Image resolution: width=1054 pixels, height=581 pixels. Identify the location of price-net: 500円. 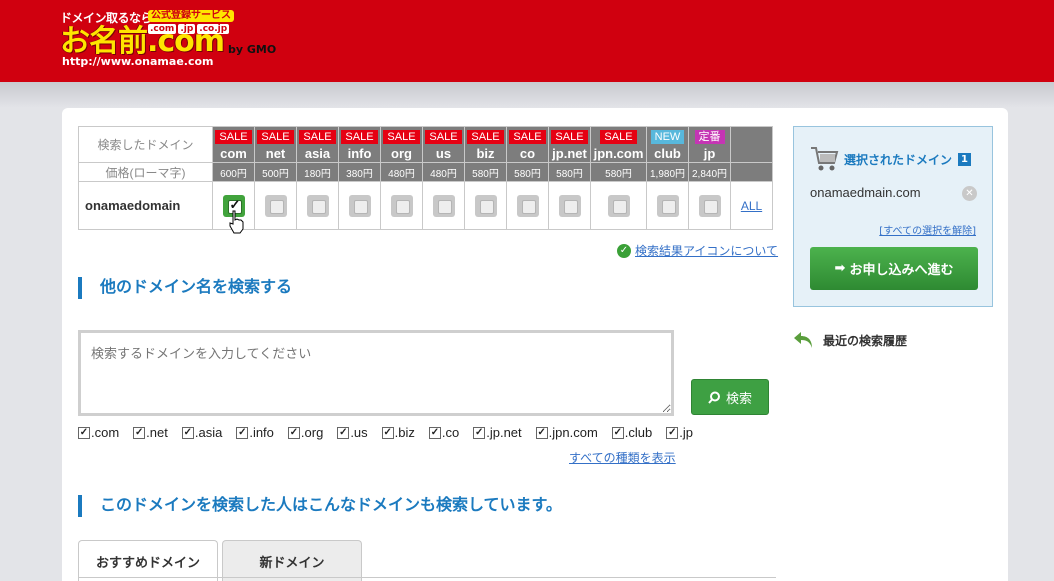
(275, 172).